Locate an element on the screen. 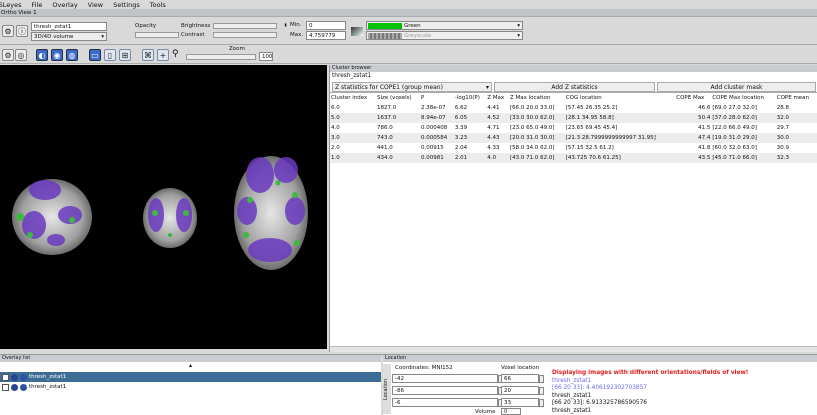 The height and width of the screenshot is (415, 817). zoom-slider is located at coordinates (221, 57).